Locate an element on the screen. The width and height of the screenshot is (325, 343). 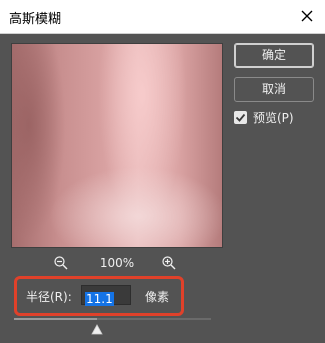
radius-highlight-box: 半径(R): 11.1 像素 is located at coordinates (99, 296).